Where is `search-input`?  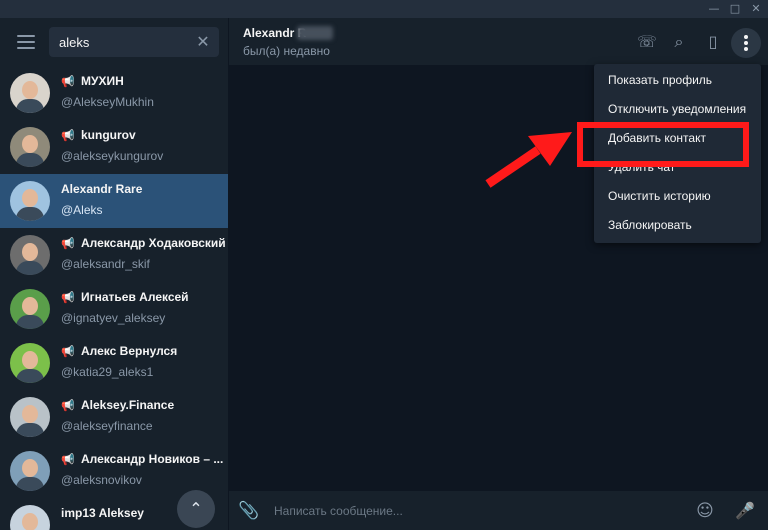 search-input is located at coordinates (124, 42).